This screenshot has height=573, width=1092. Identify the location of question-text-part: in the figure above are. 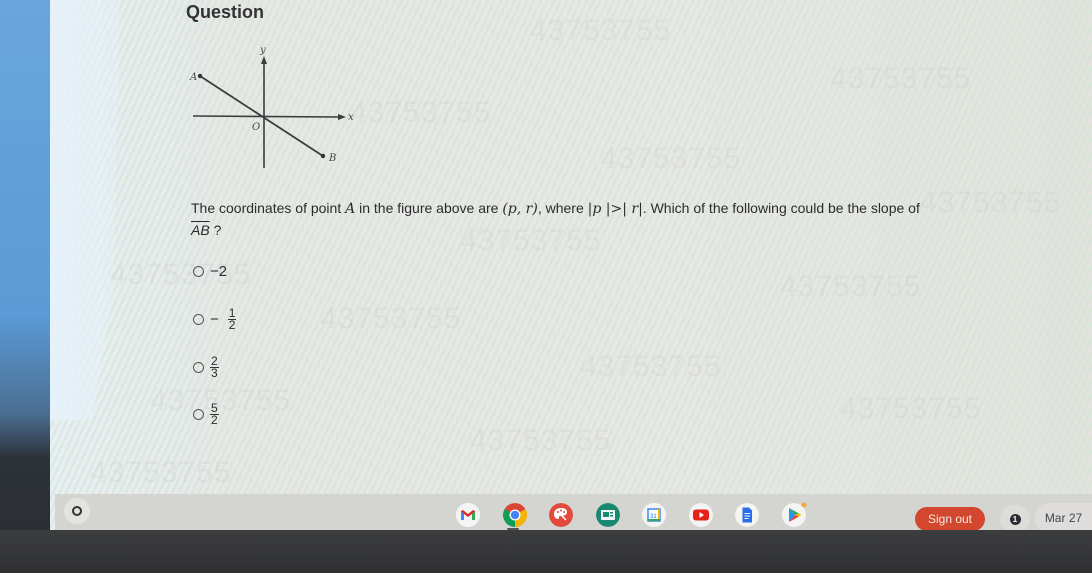
(429, 208).